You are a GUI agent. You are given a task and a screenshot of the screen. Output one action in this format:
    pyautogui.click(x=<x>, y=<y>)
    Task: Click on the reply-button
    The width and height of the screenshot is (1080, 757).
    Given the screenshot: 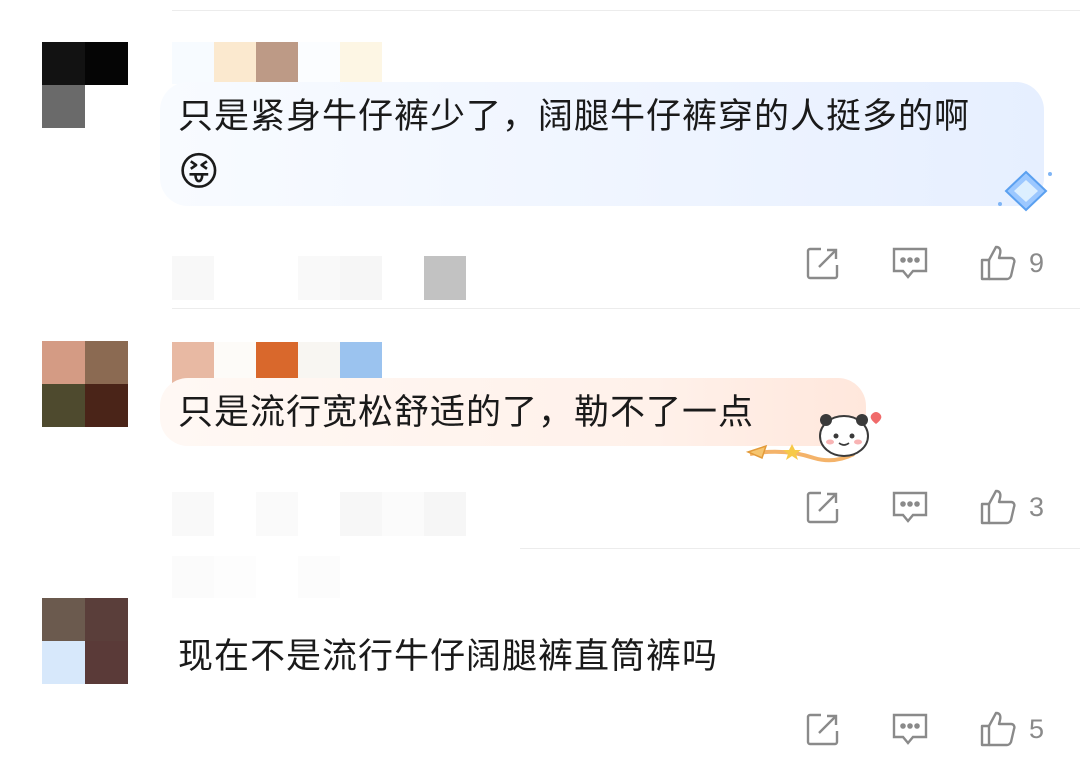 What is the action you would take?
    pyautogui.click(x=910, y=729)
    